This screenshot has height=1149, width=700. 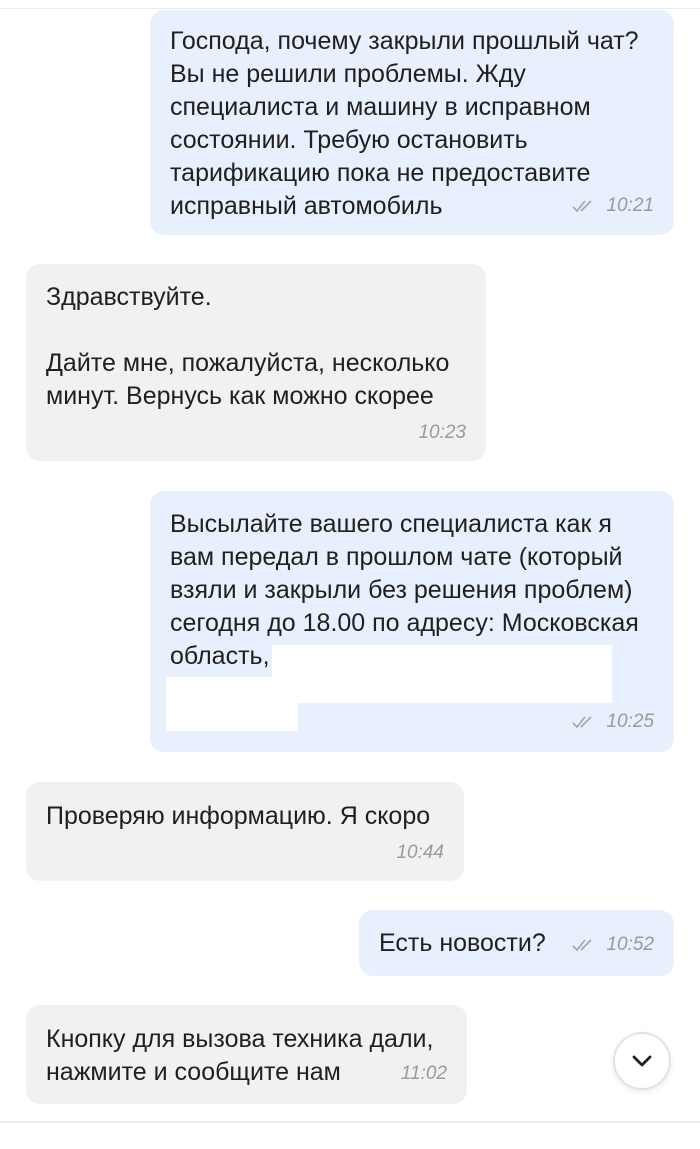 What do you see at coordinates (630, 205) in the screenshot?
I see `message-time: 10:21` at bounding box center [630, 205].